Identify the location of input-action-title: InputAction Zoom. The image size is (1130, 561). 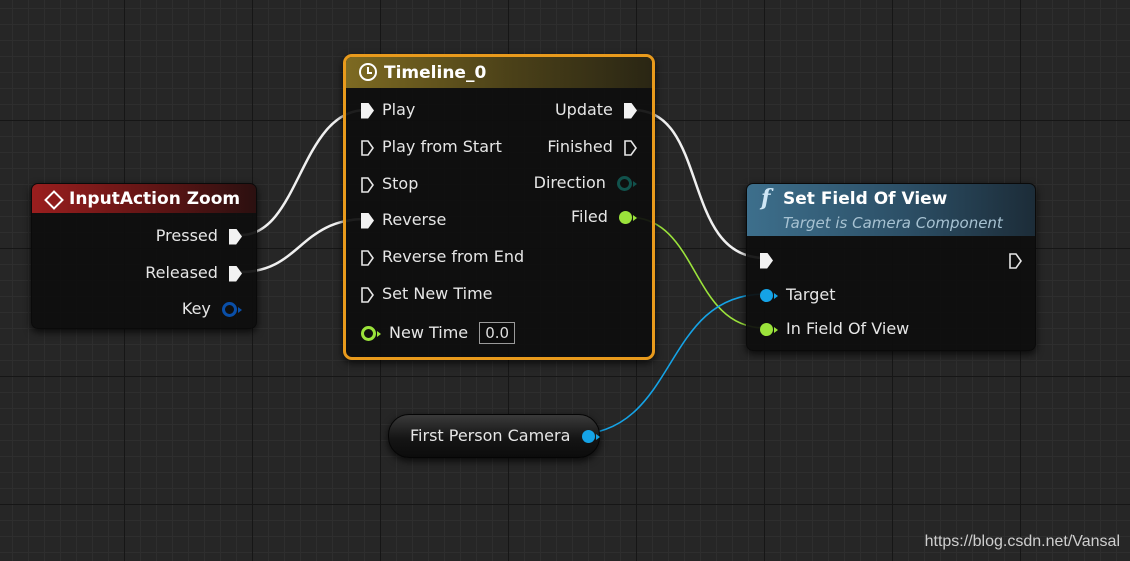
(155, 199).